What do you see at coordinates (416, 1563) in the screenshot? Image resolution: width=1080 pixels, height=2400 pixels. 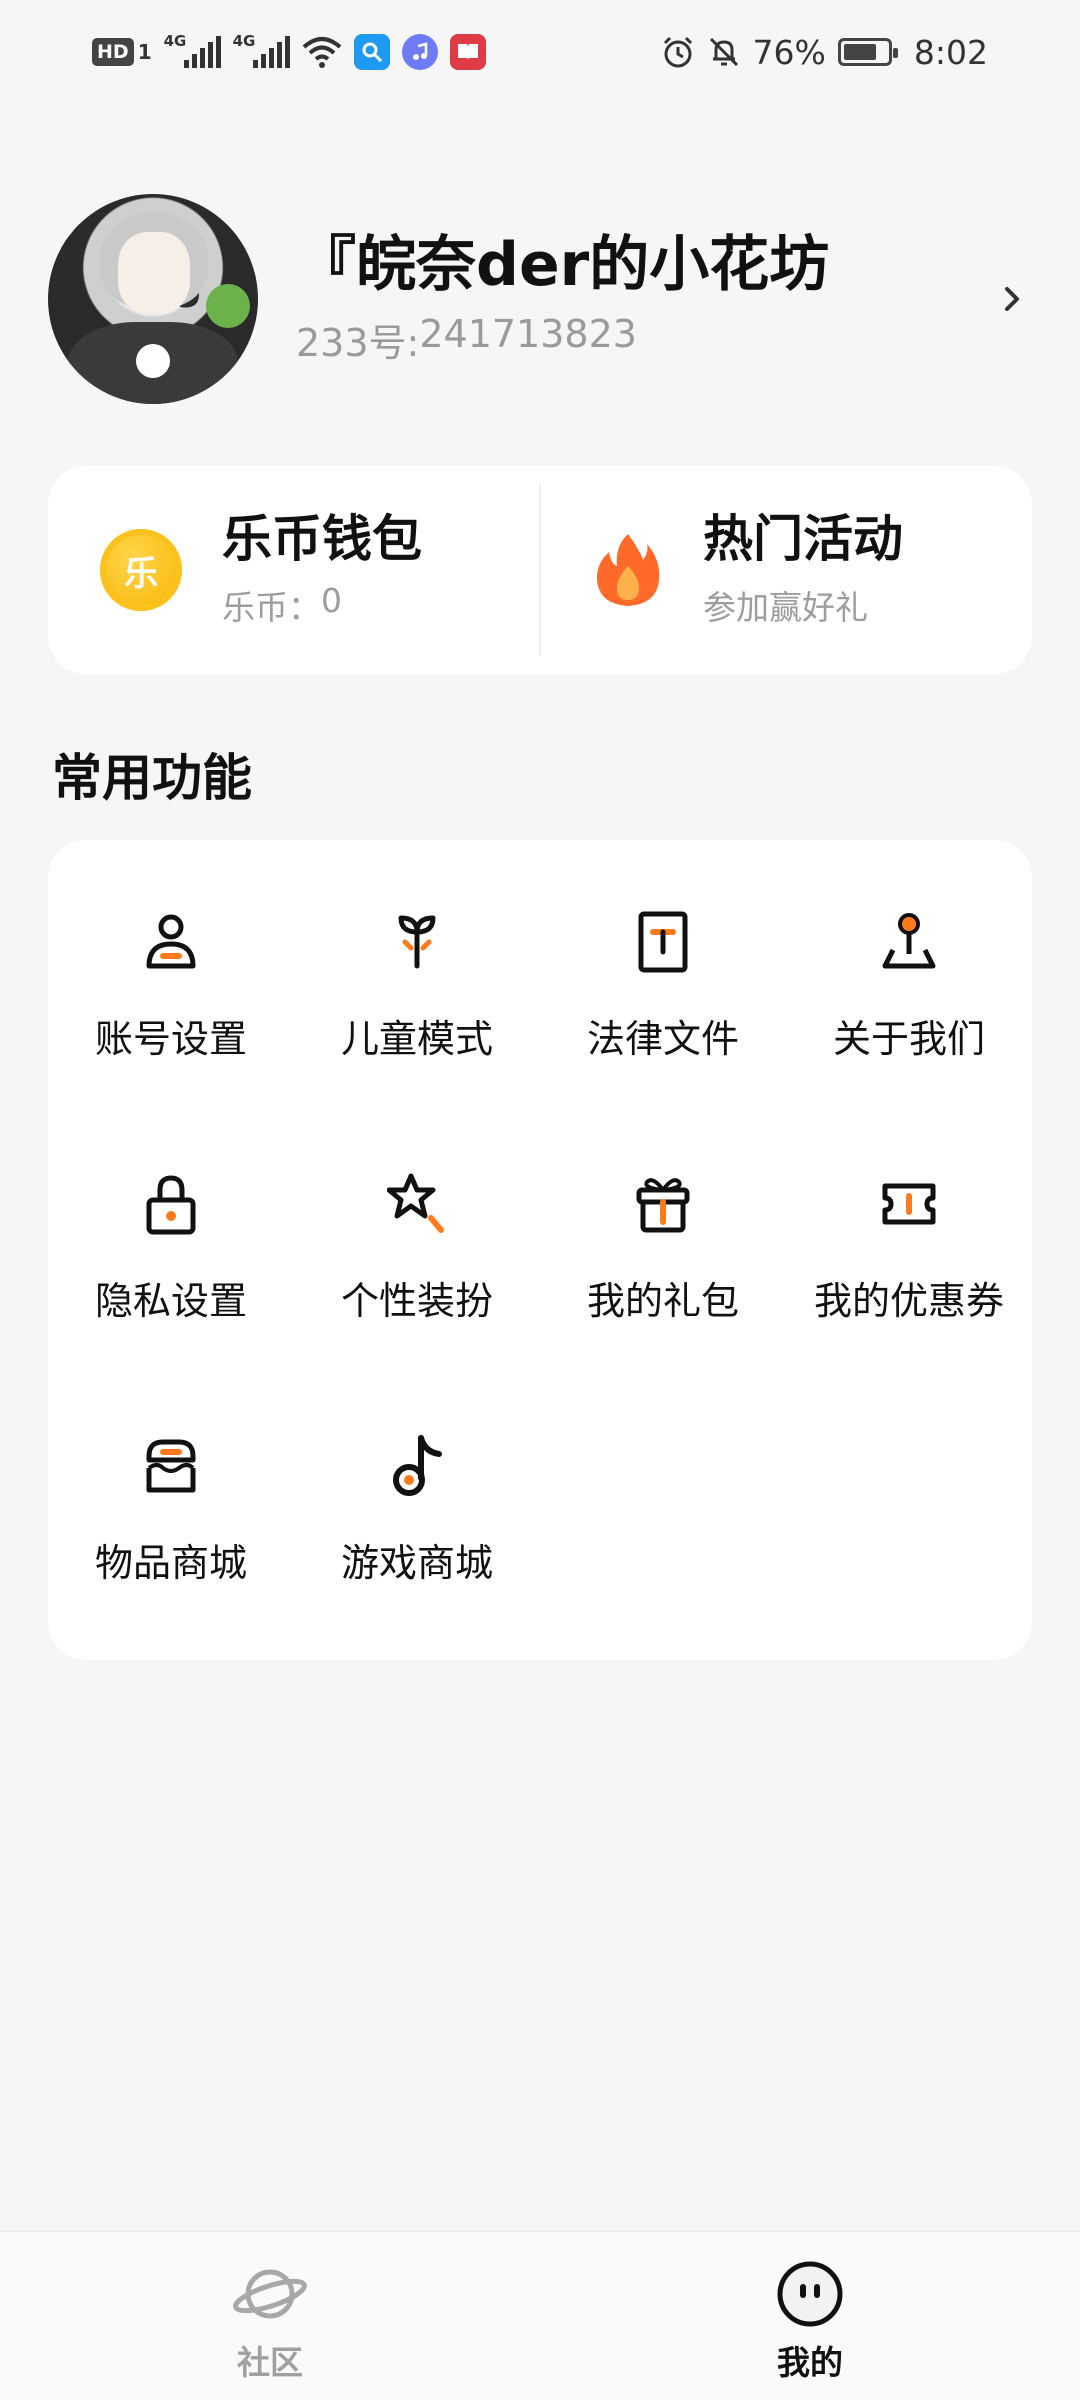 I see `function-label: 游戏商城` at bounding box center [416, 1563].